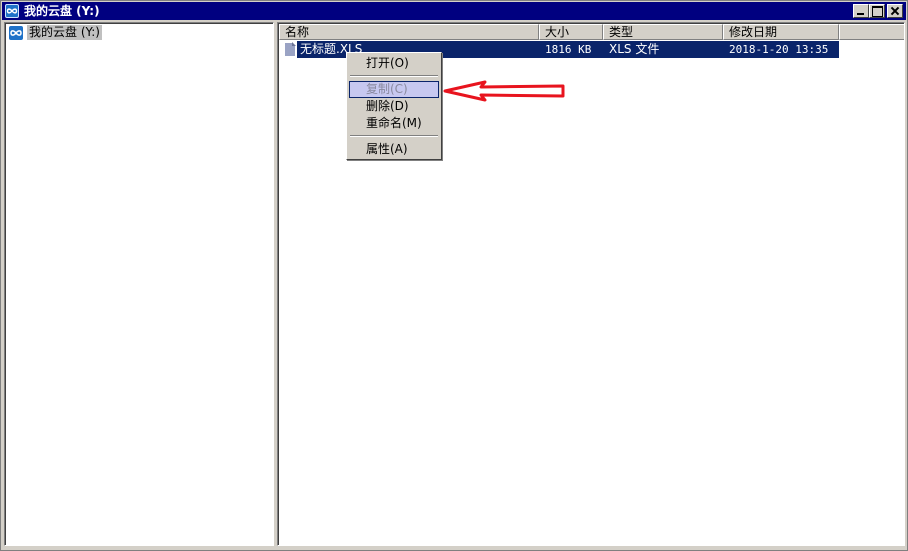  Describe the element at coordinates (781, 32) in the screenshot. I see `column-header-modified: 修改日期` at that location.